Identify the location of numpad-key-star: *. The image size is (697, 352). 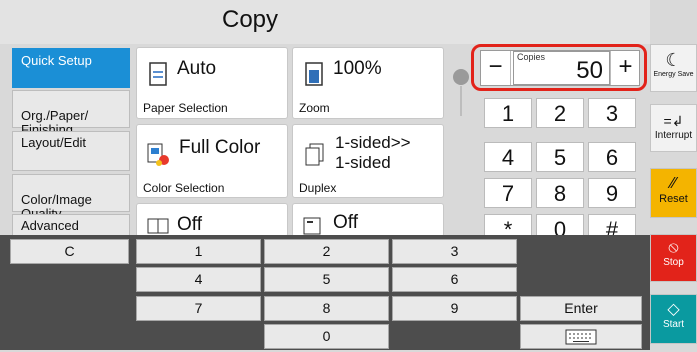
(508, 225).